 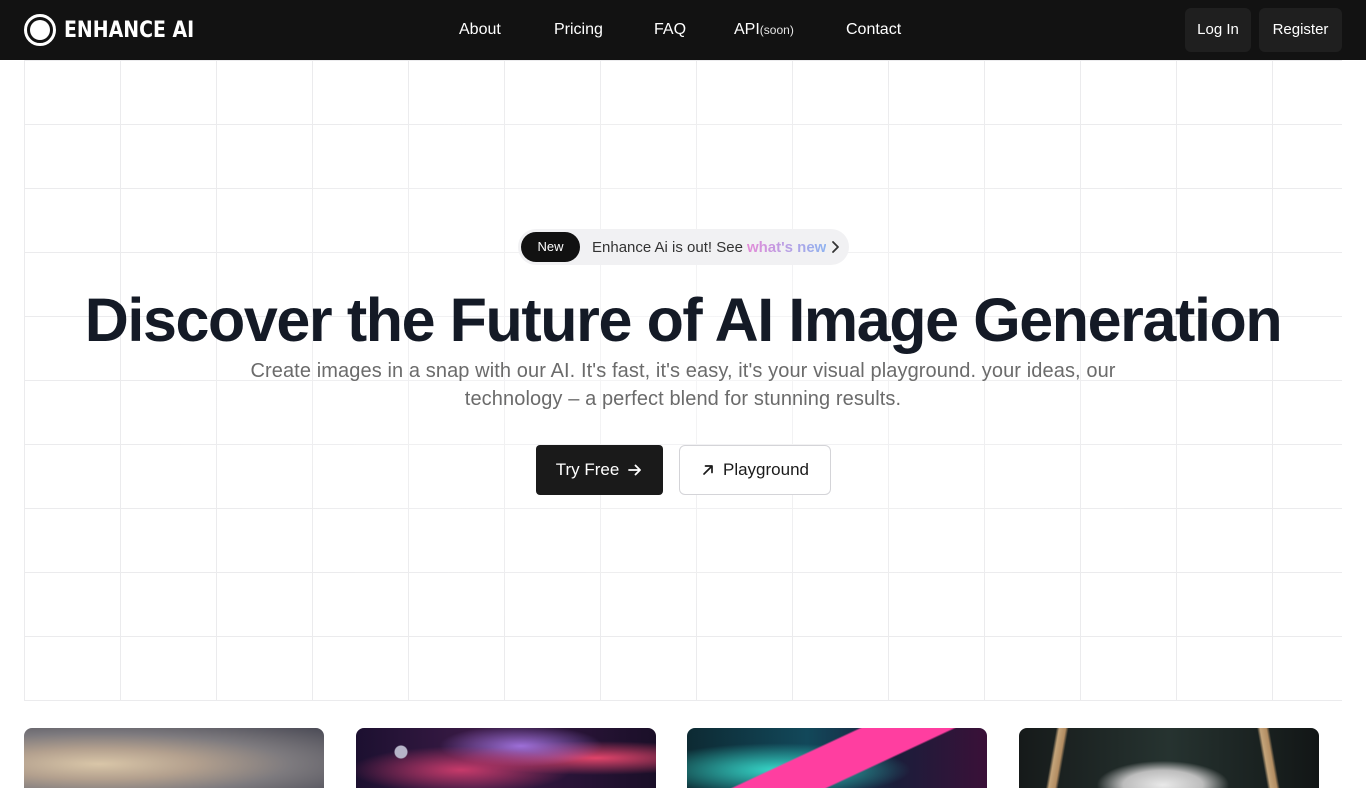 I want to click on whats-new-link: what's new, so click(x=786, y=247).